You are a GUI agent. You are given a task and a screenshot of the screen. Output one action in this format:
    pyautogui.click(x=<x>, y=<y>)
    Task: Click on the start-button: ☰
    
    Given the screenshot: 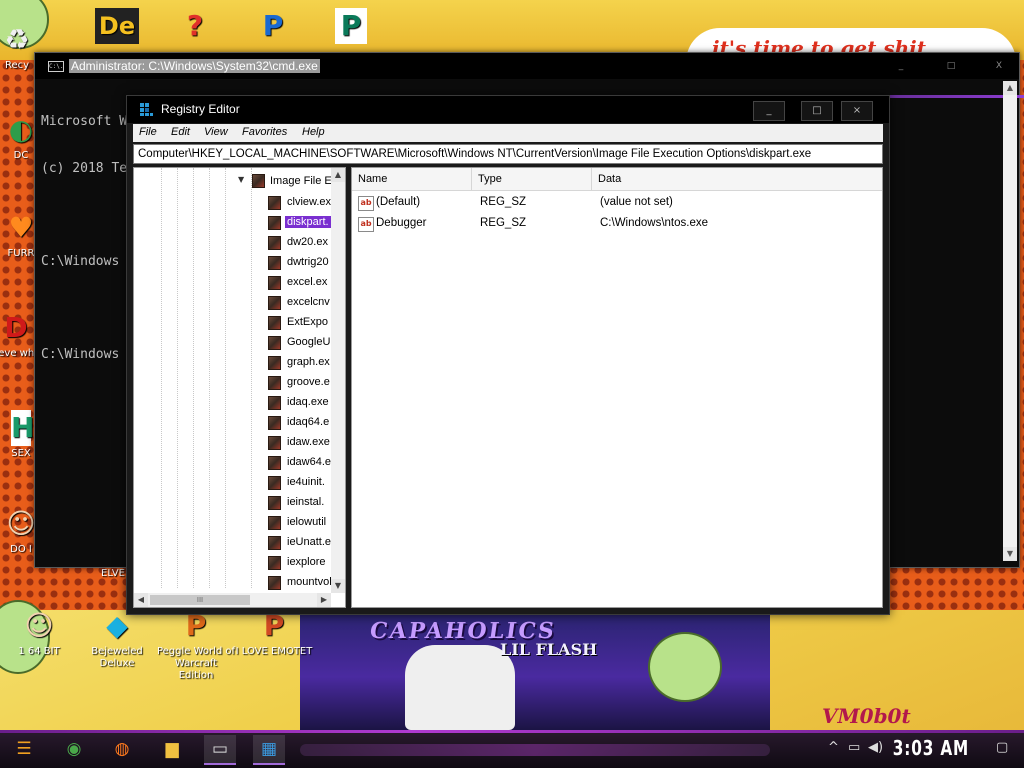 What is the action you would take?
    pyautogui.click(x=24, y=749)
    